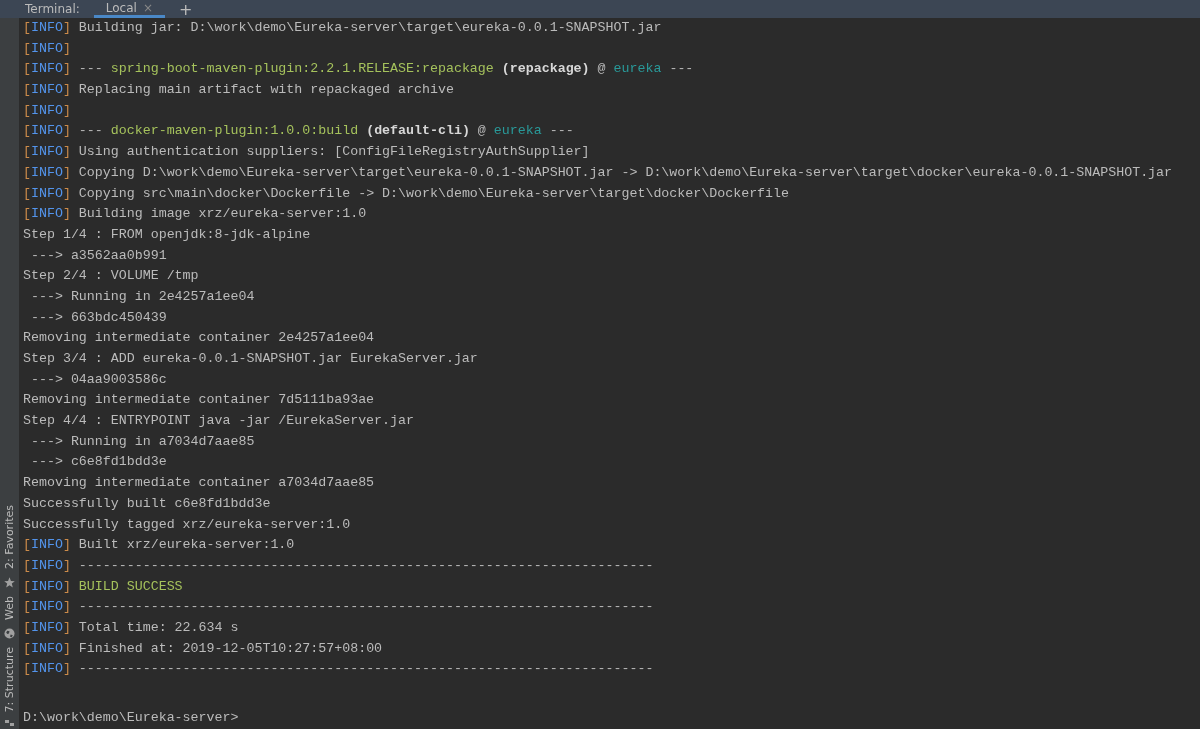  I want to click on console-line: [INFO] --- docker-maven-plugin:1.0.0:build (default-cli) @ eureka ---, so click(298, 131).